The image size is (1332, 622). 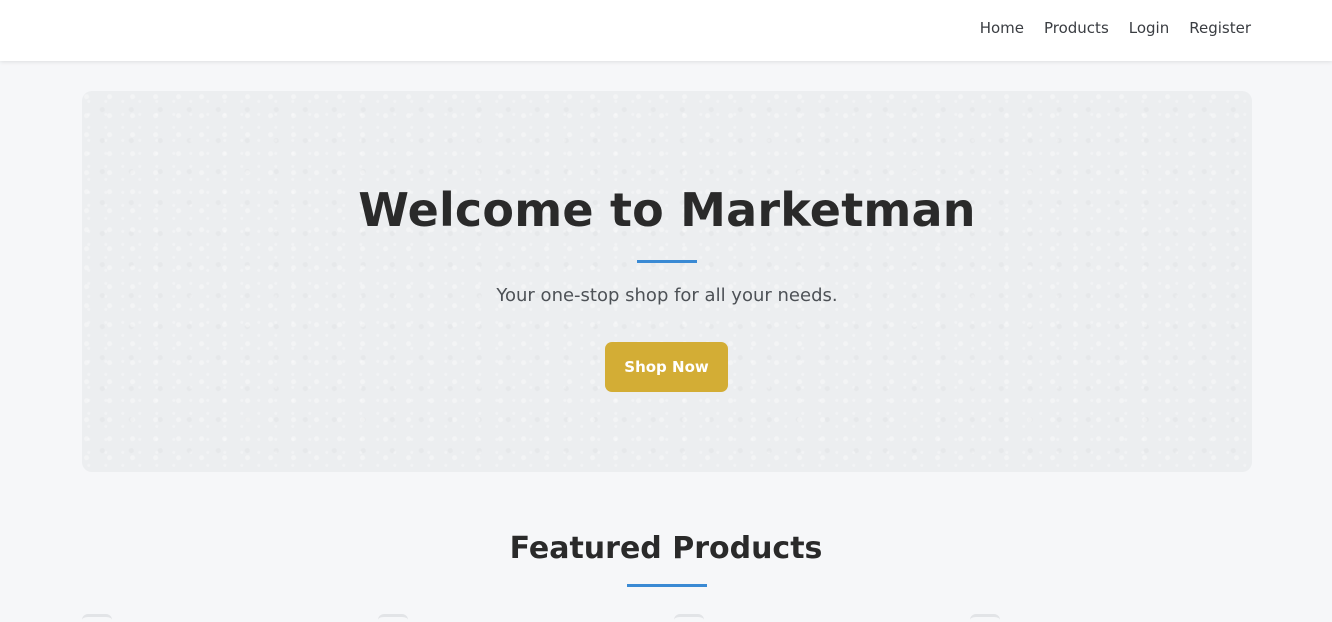 I want to click on hero-title: Welcome to Marketman, so click(x=667, y=210).